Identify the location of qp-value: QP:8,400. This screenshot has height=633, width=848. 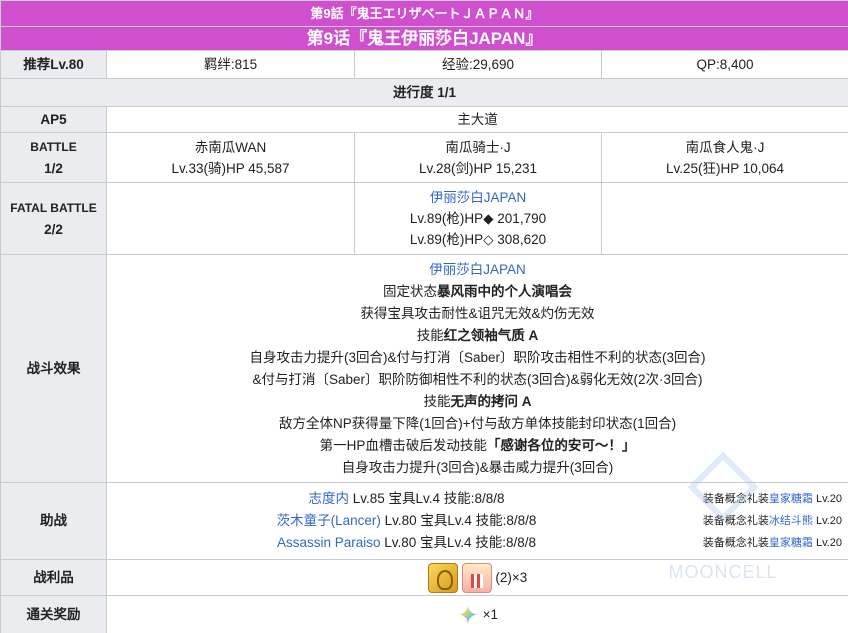
(724, 64).